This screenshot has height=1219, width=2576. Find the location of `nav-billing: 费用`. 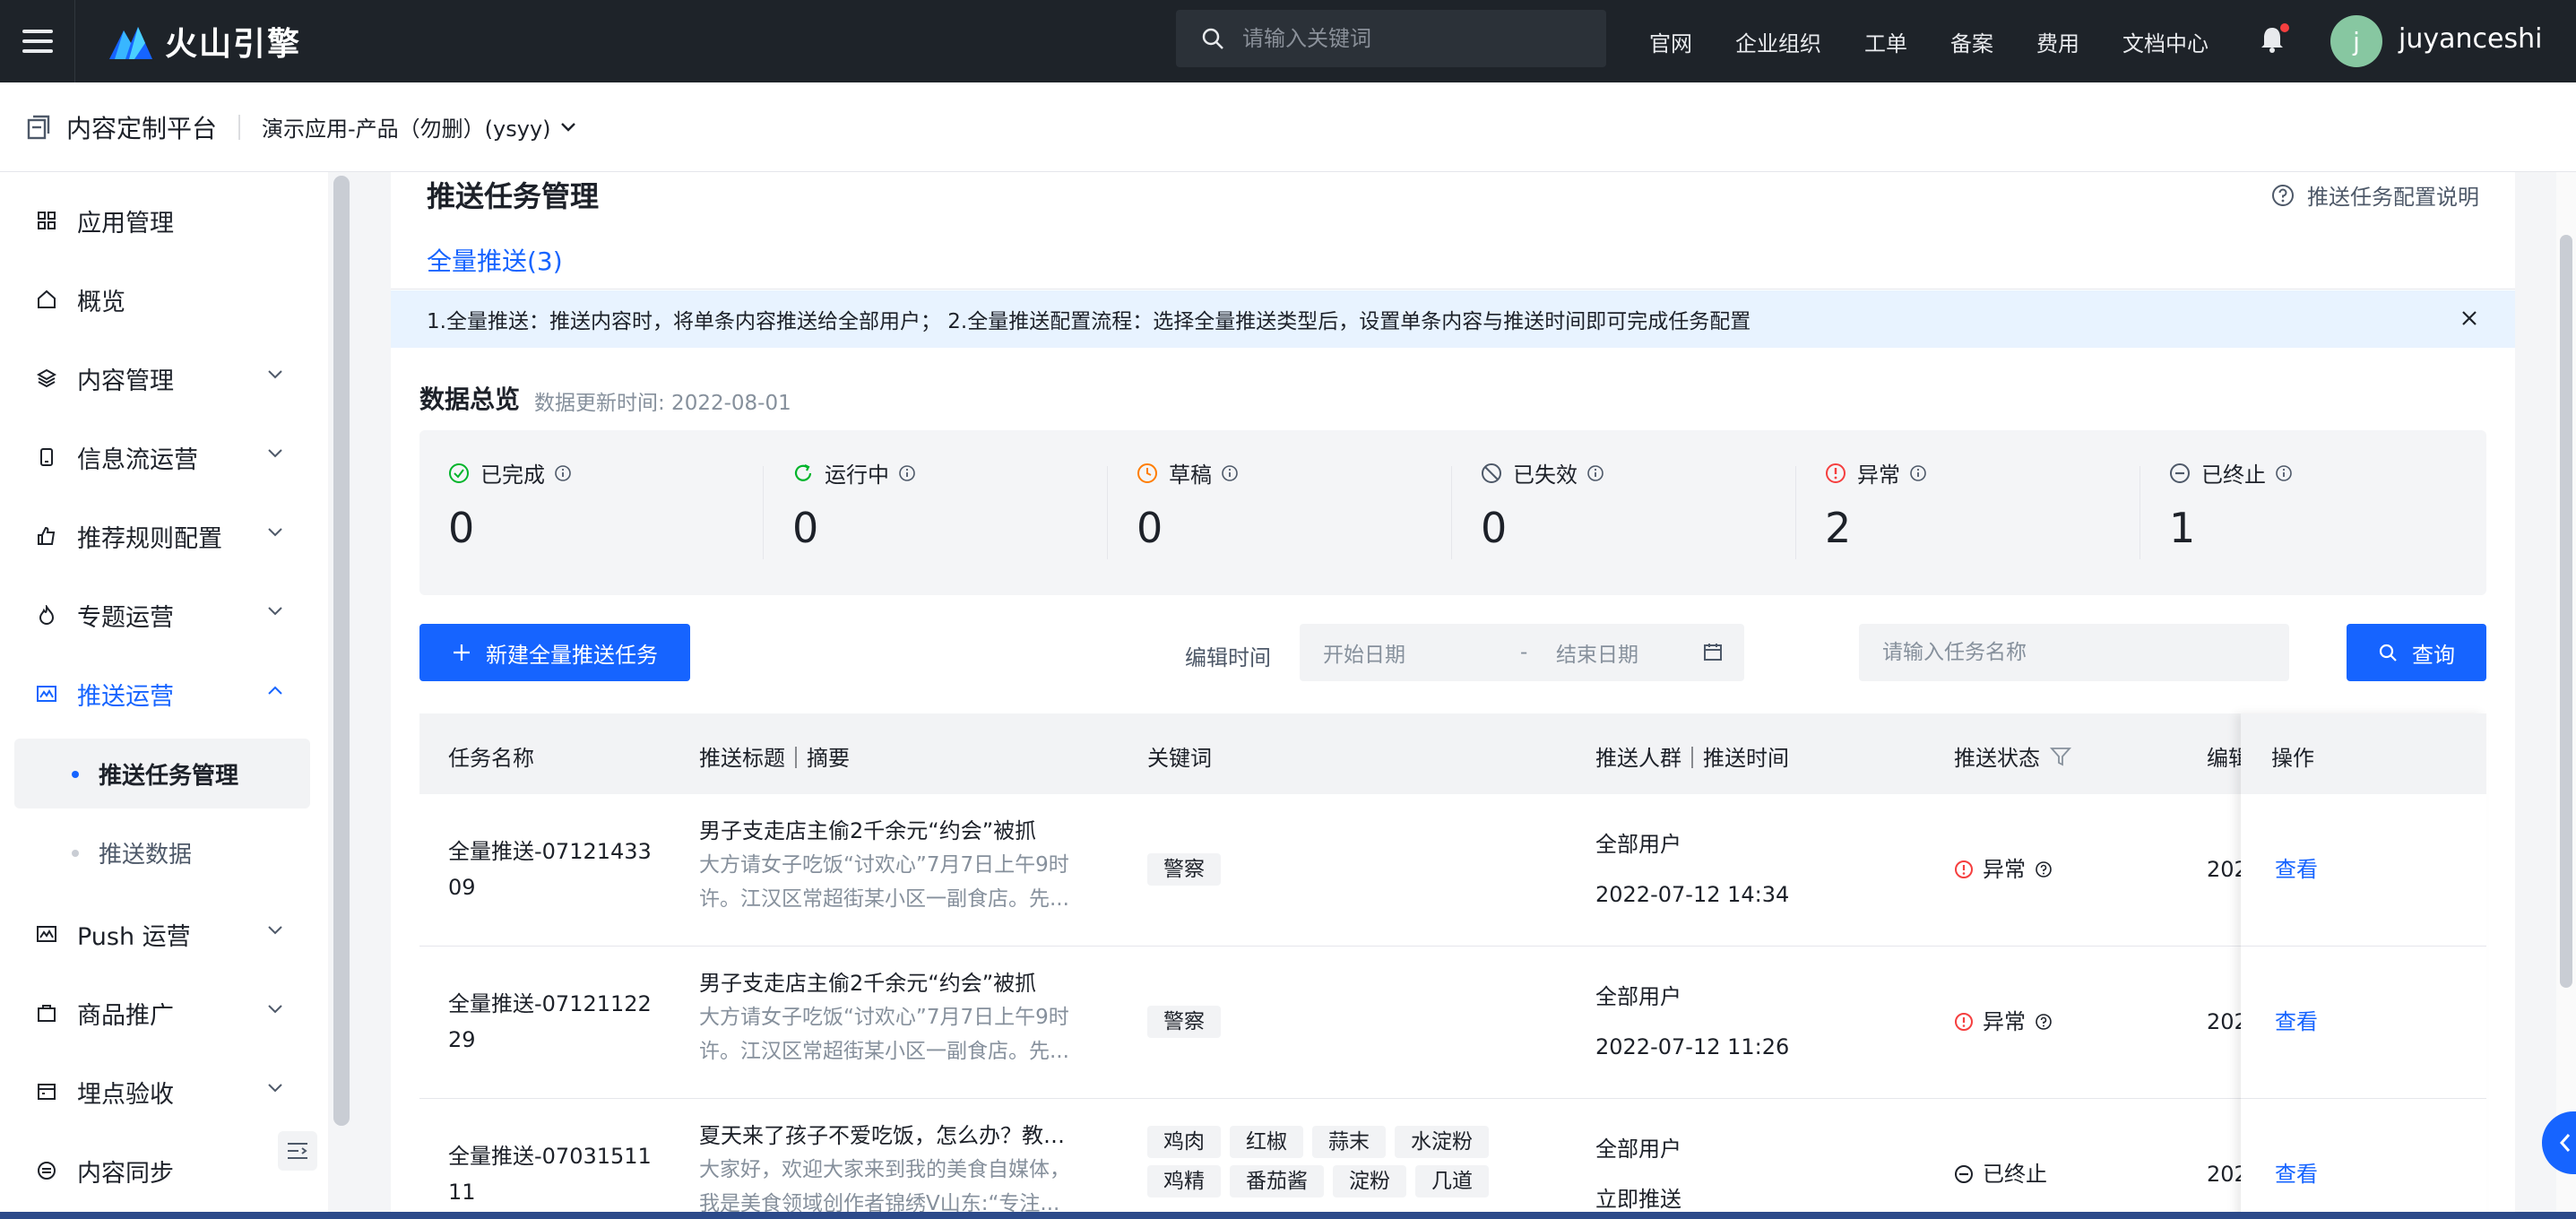

nav-billing: 费用 is located at coordinates (2057, 41).